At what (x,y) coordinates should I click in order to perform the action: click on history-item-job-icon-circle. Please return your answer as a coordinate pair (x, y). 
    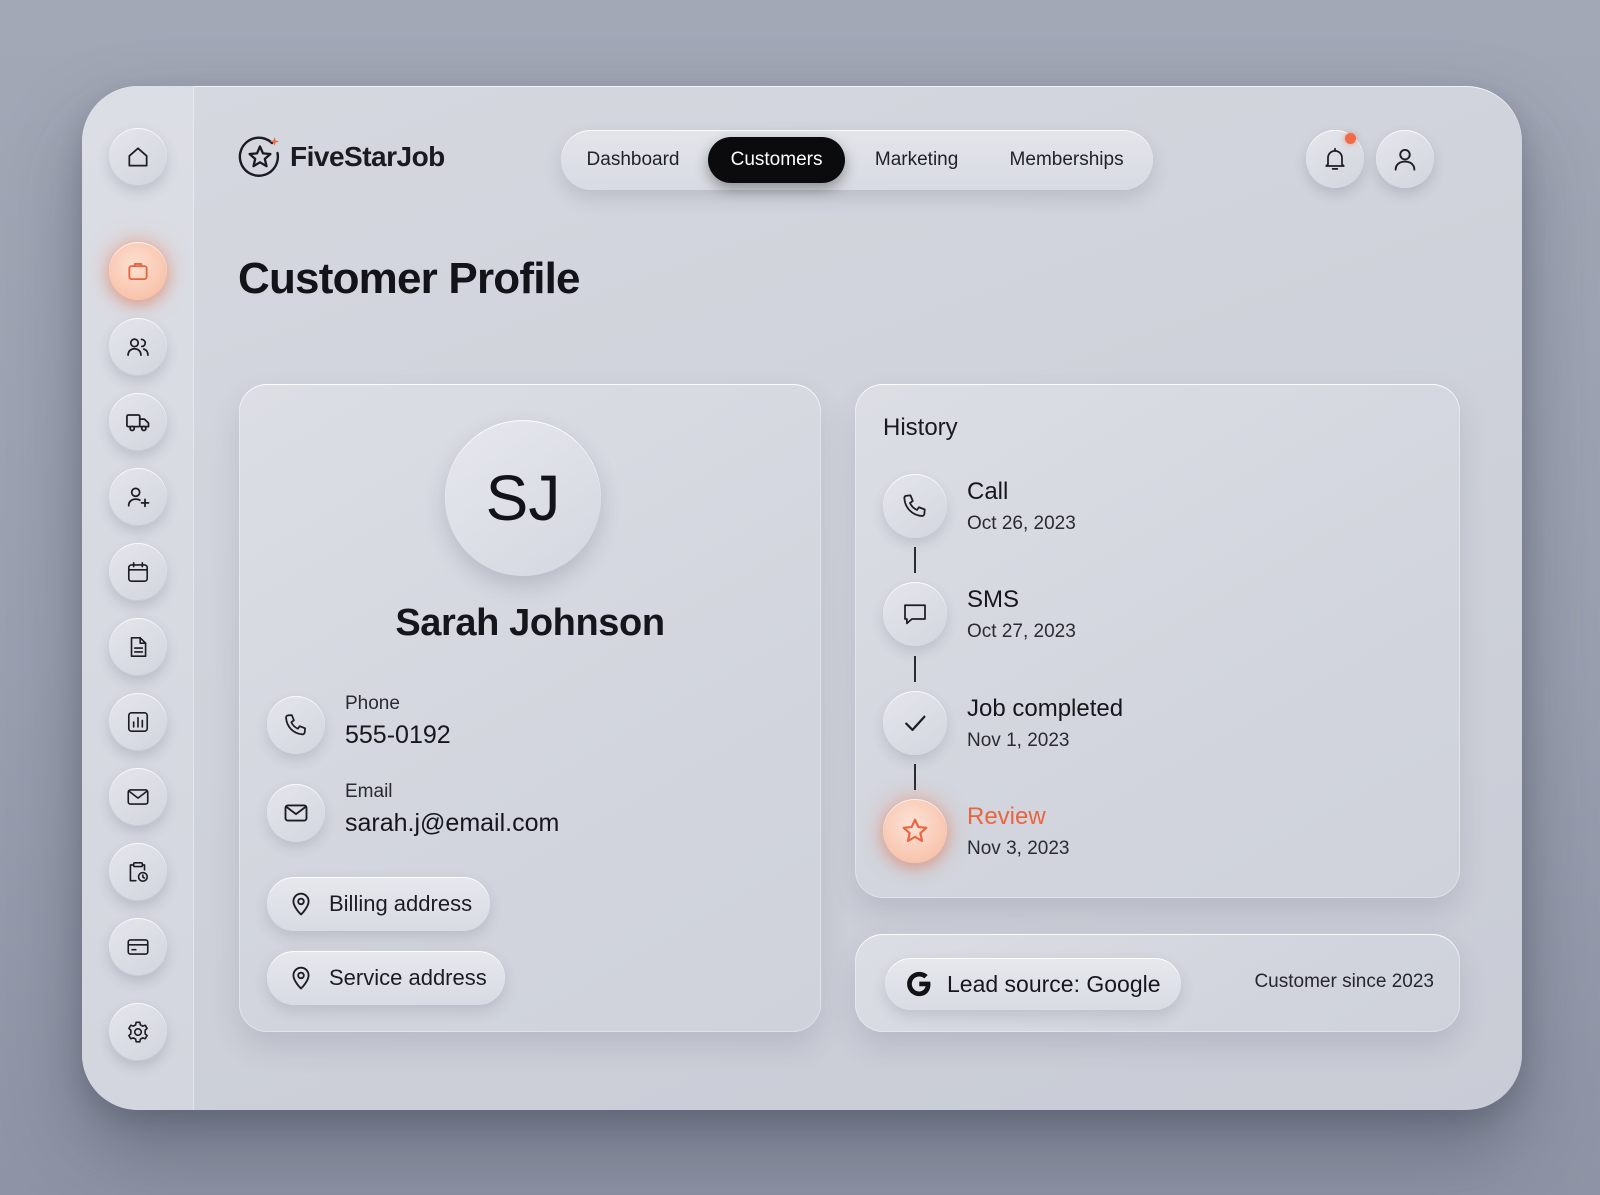
    Looking at the image, I should click on (915, 723).